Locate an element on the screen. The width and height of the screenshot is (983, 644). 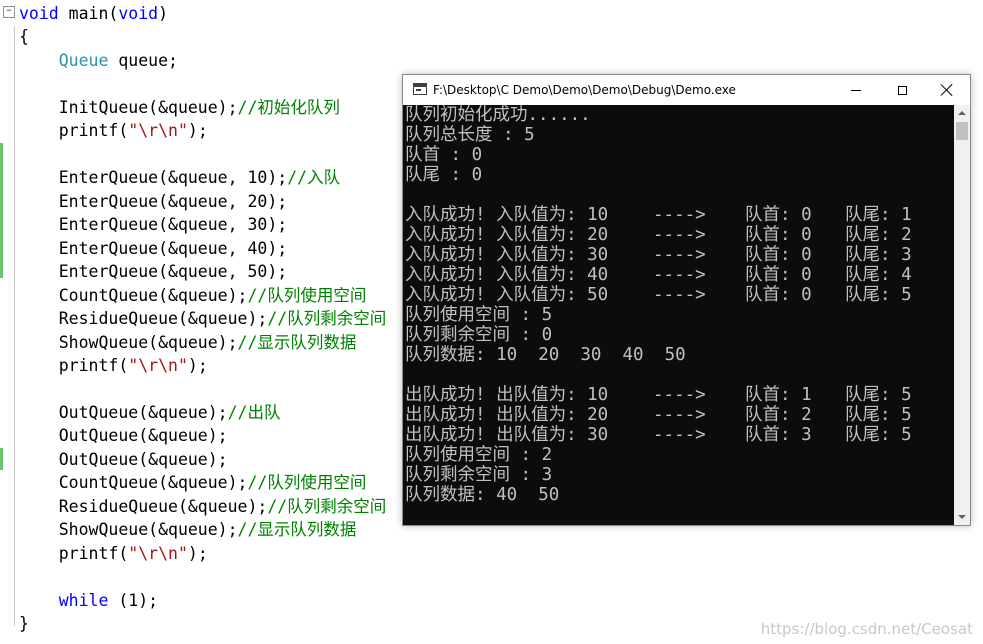
console-text: 队列使用空间 : 2 is located at coordinates (479, 455).